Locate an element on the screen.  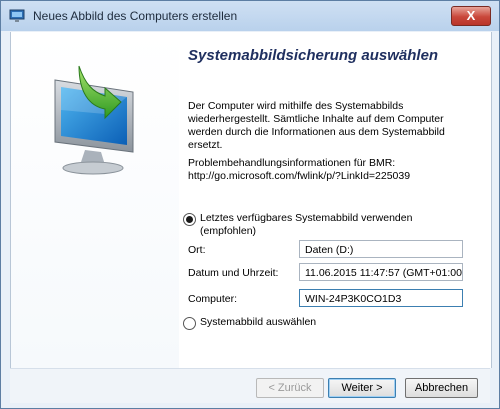
computer-restore-icon is located at coordinates (94, 120).